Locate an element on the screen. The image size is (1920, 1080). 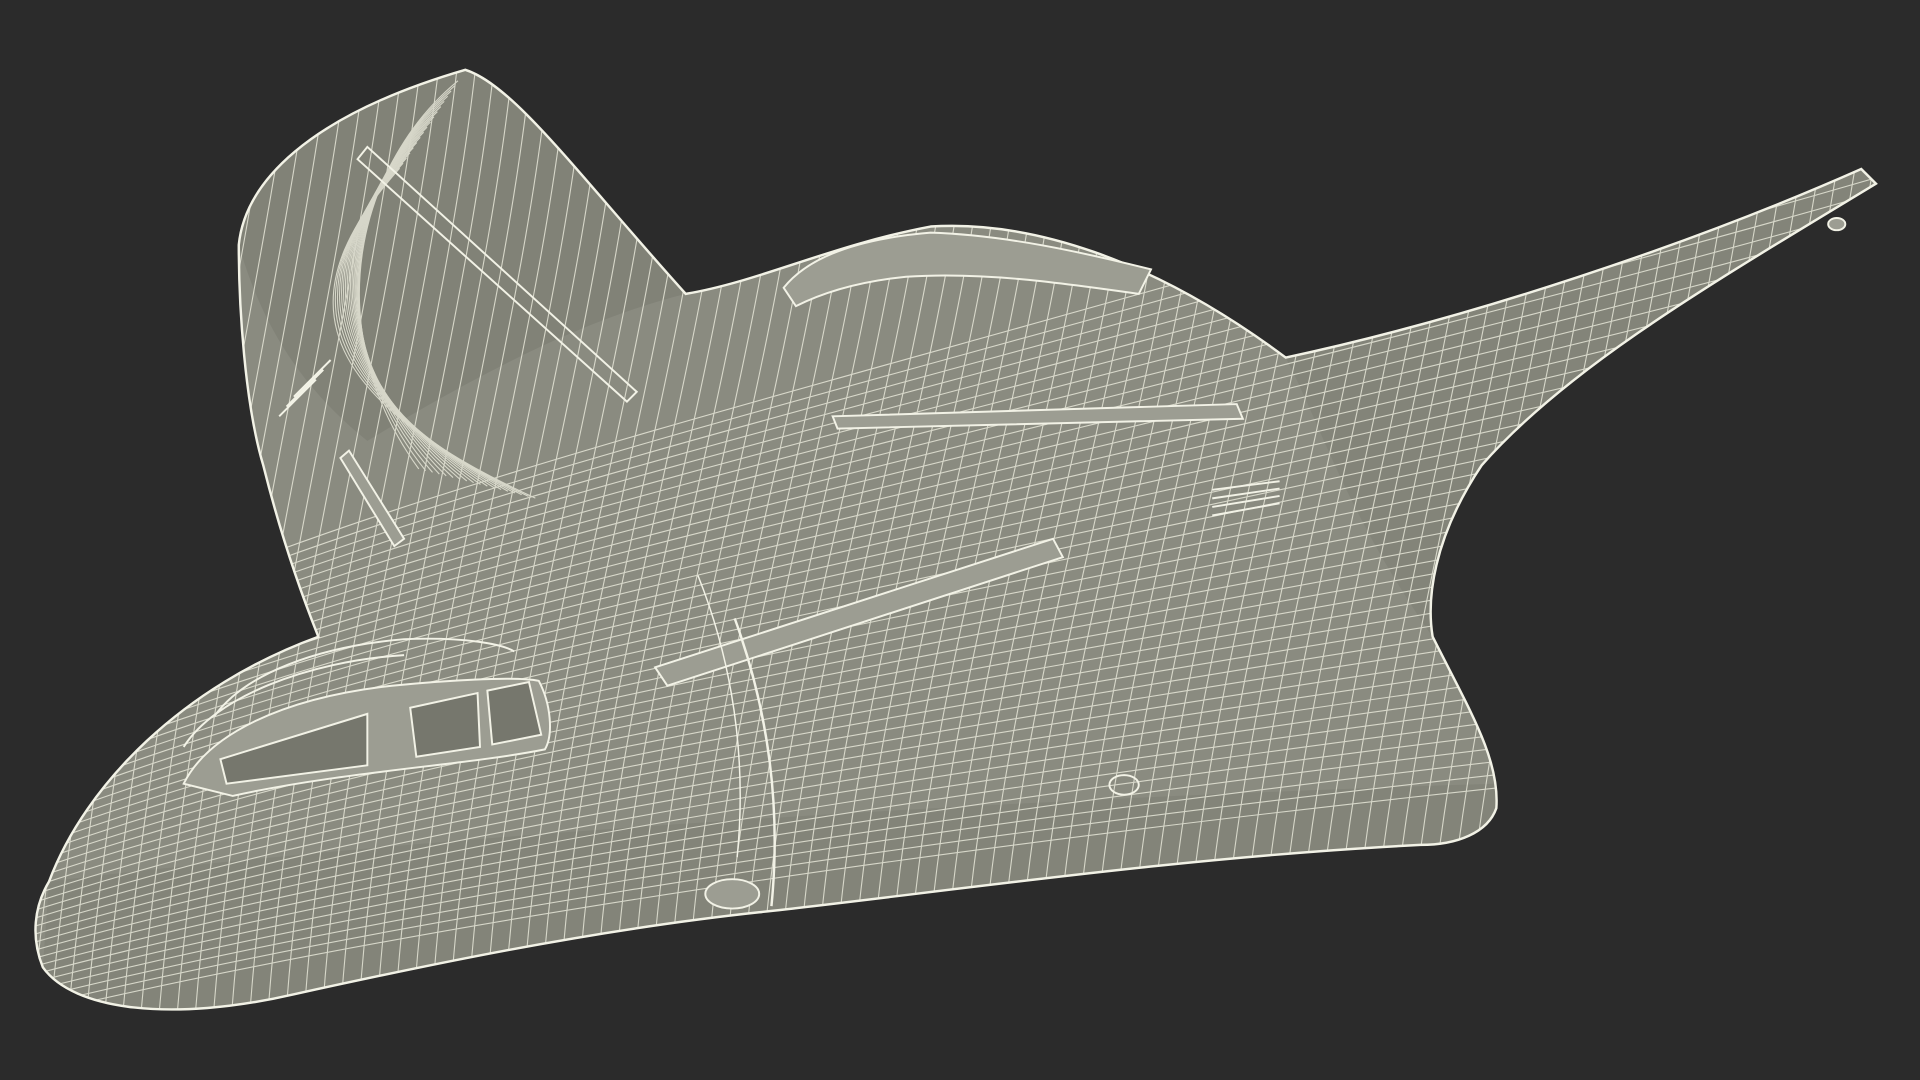
wingtip-light is located at coordinates (1837, 224).